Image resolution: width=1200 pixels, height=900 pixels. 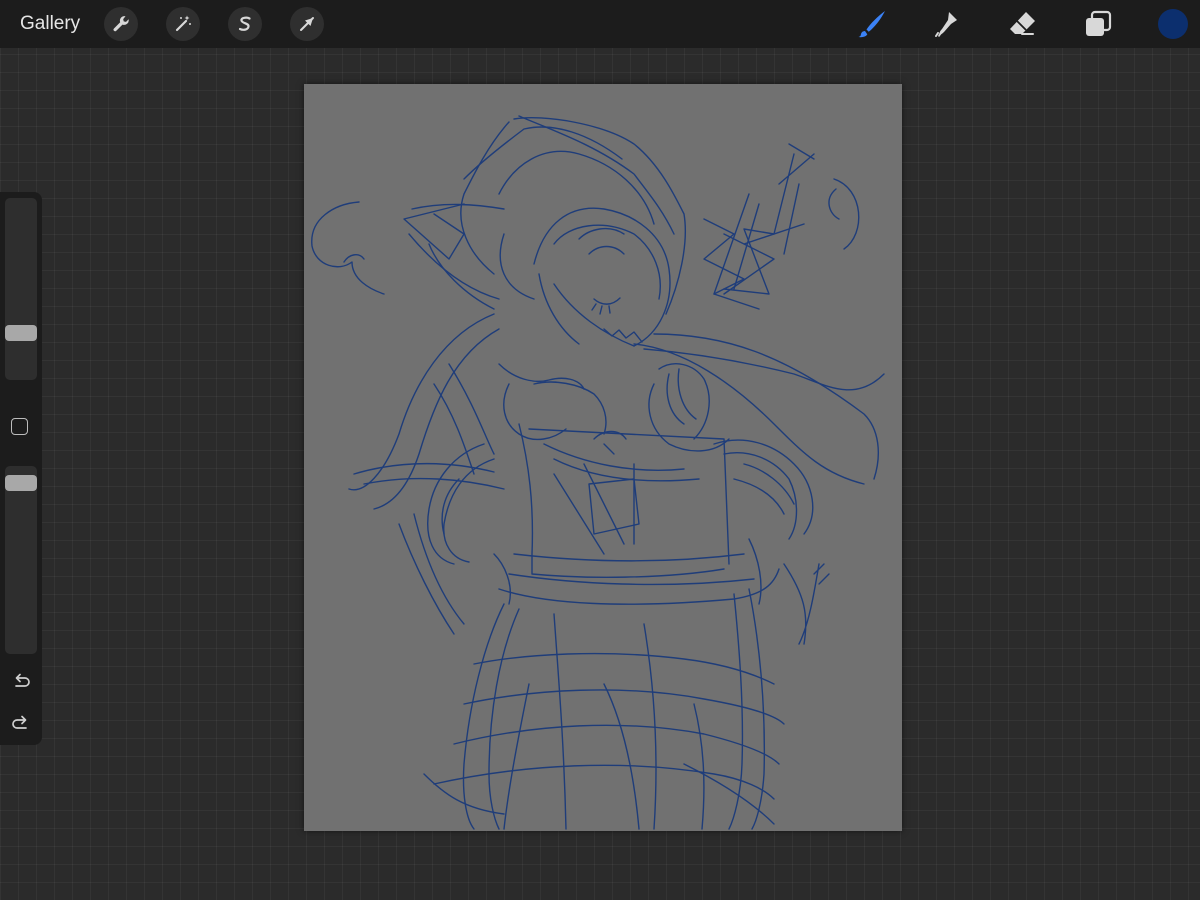 I want to click on opacity-slider, so click(x=21, y=560).